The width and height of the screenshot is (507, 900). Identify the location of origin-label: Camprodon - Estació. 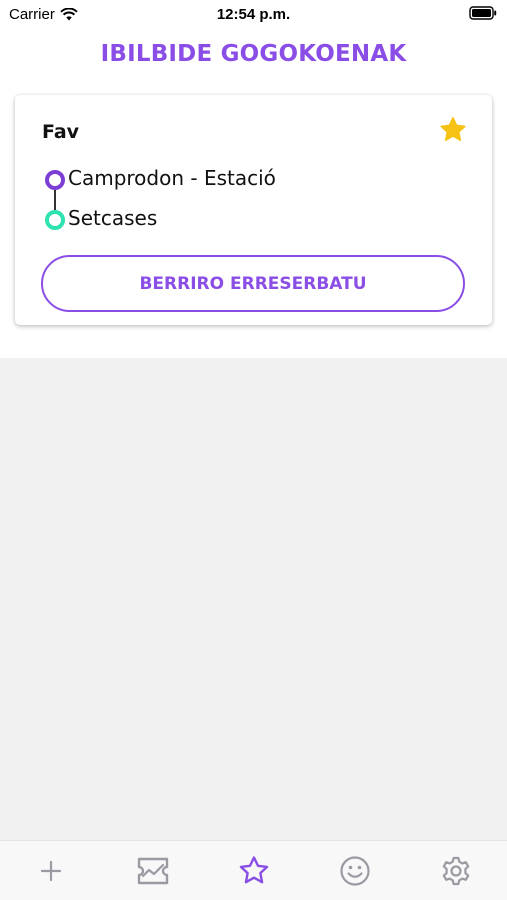
(172, 178).